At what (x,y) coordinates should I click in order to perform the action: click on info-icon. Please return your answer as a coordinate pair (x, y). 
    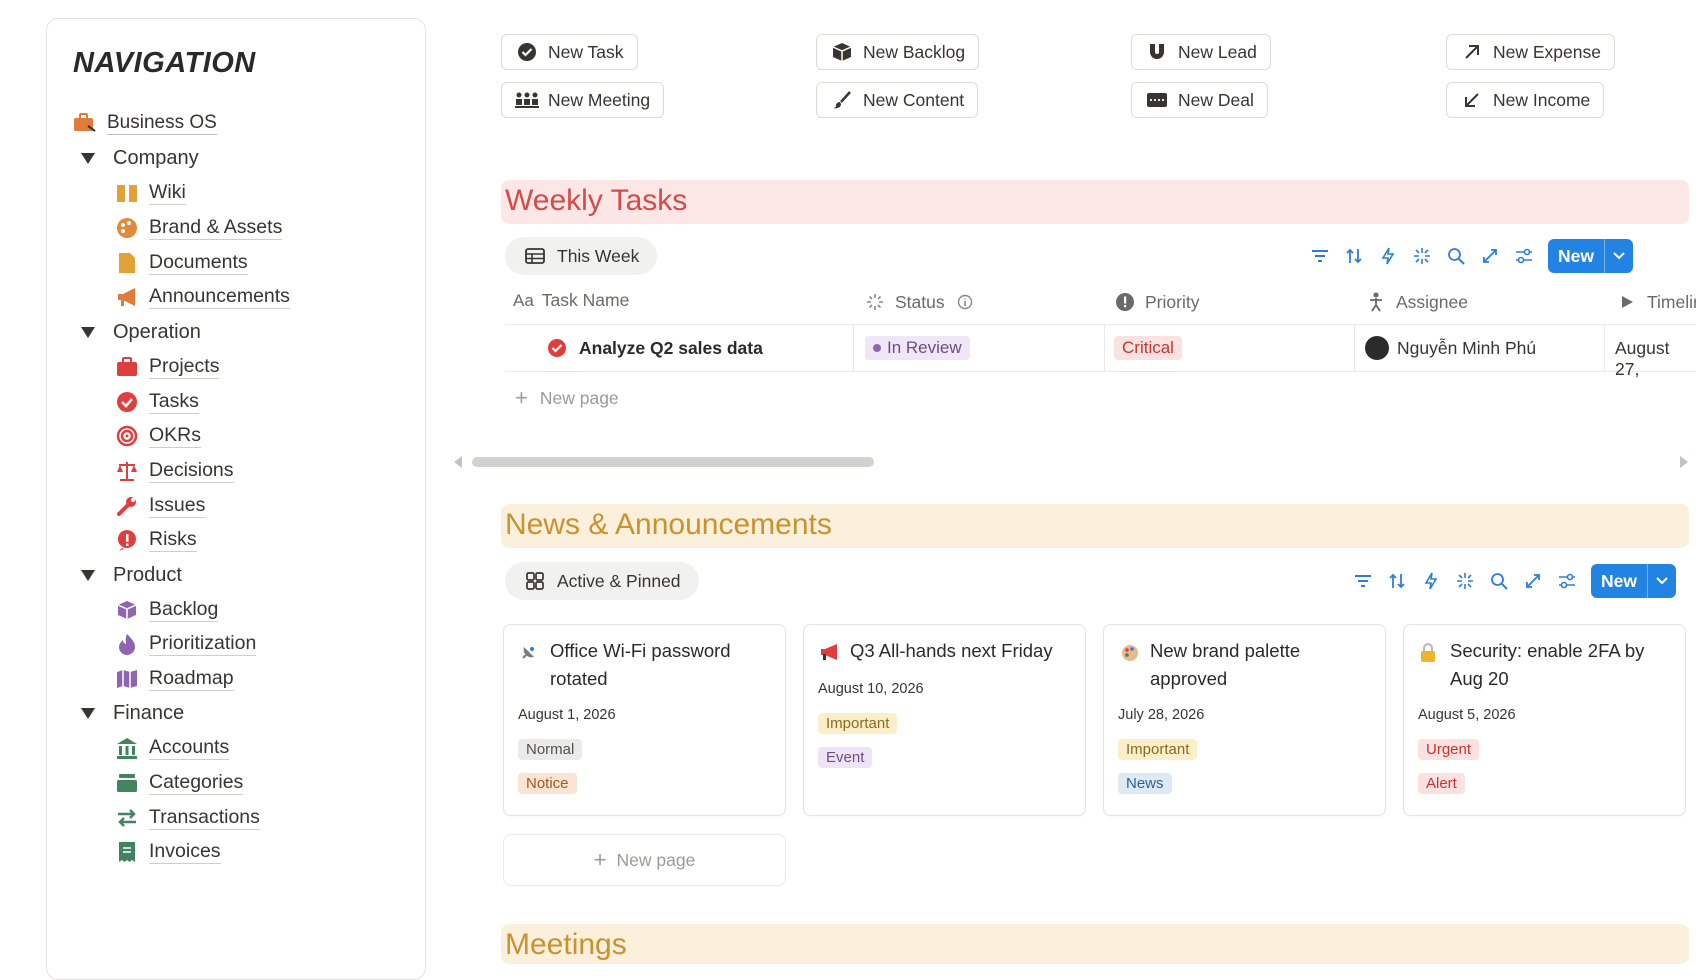
    Looking at the image, I should click on (965, 302).